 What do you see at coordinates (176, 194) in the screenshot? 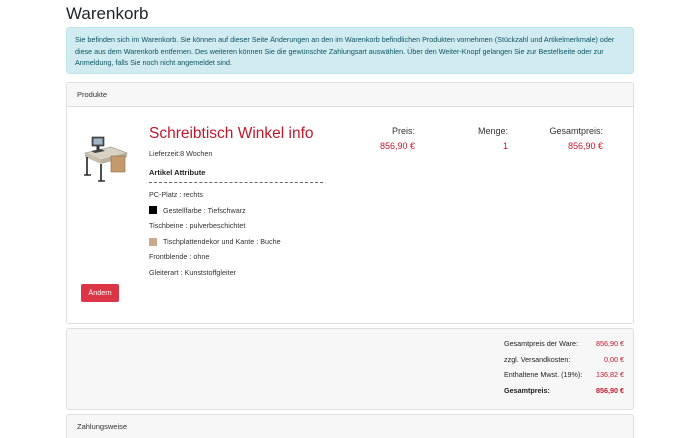
I see `attribute-text: PC-Platz : rechts` at bounding box center [176, 194].